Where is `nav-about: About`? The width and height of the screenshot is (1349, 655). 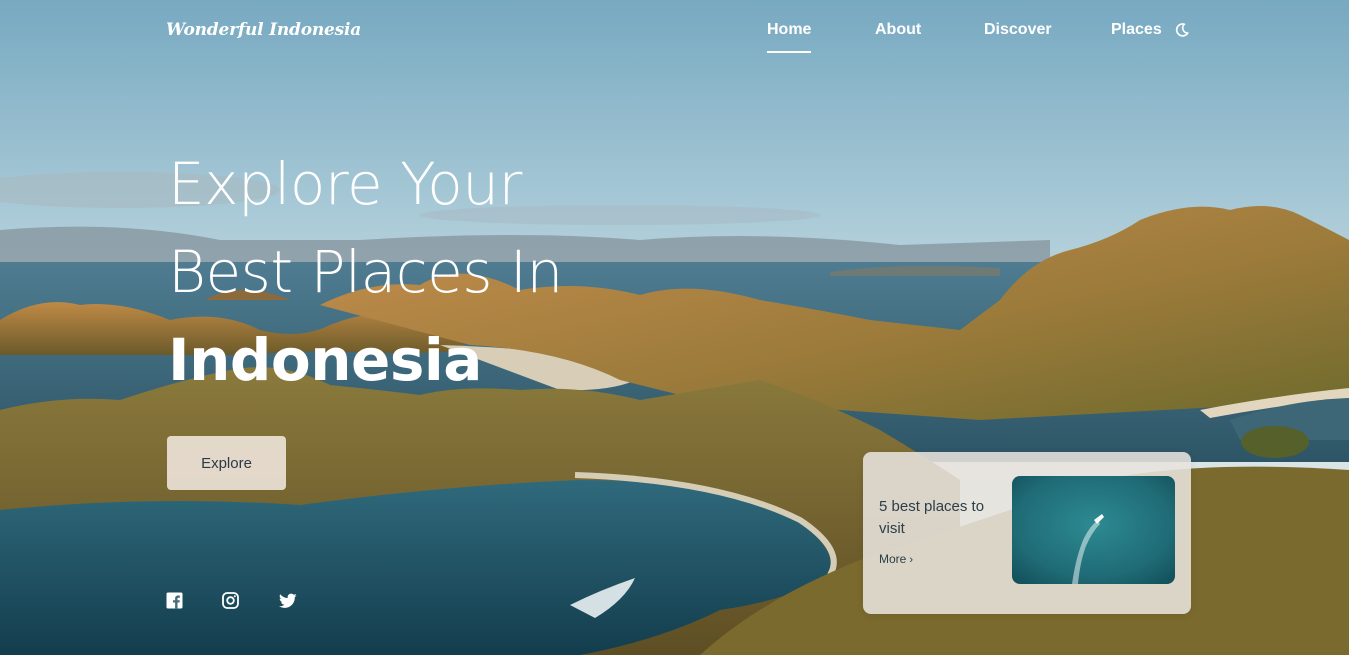 nav-about: About is located at coordinates (898, 30).